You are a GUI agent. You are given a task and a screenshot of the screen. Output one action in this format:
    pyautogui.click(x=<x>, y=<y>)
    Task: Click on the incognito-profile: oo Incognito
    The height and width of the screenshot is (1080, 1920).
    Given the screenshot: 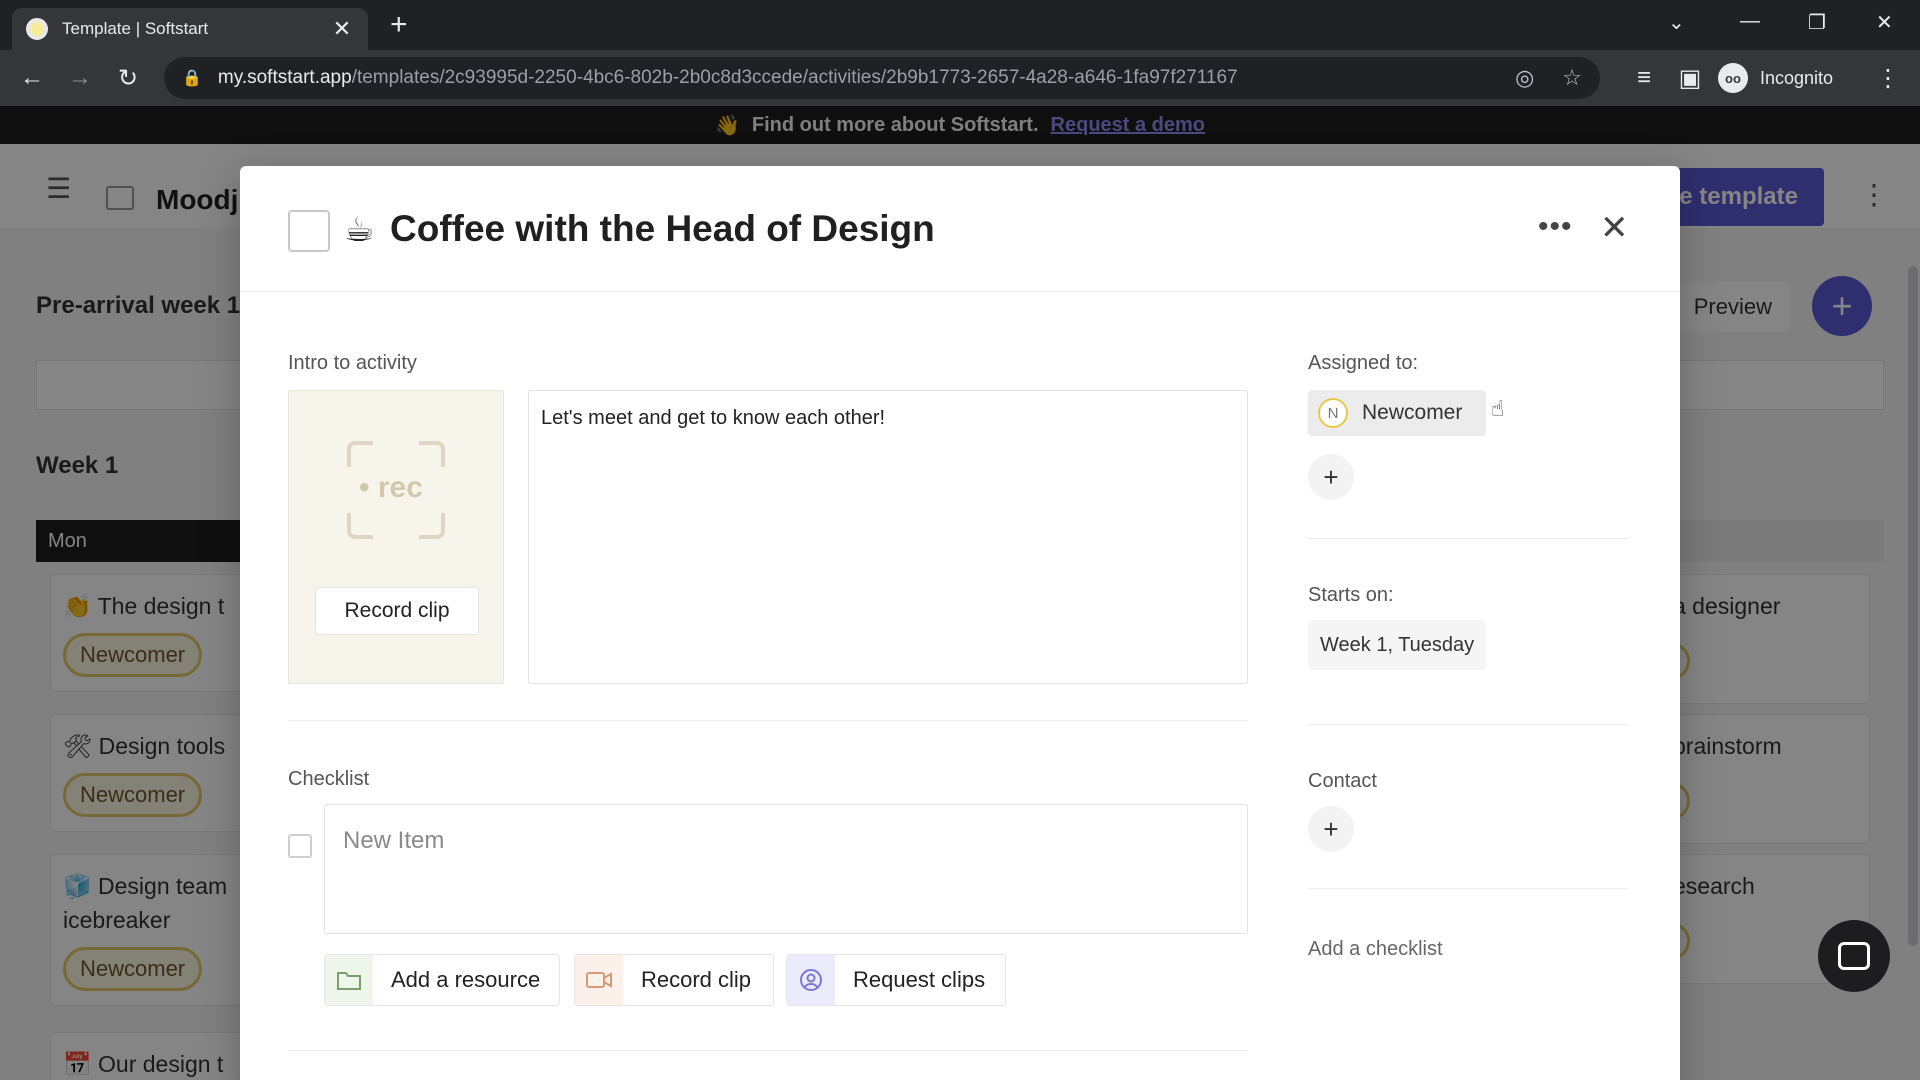 What is the action you would take?
    pyautogui.click(x=1775, y=78)
    